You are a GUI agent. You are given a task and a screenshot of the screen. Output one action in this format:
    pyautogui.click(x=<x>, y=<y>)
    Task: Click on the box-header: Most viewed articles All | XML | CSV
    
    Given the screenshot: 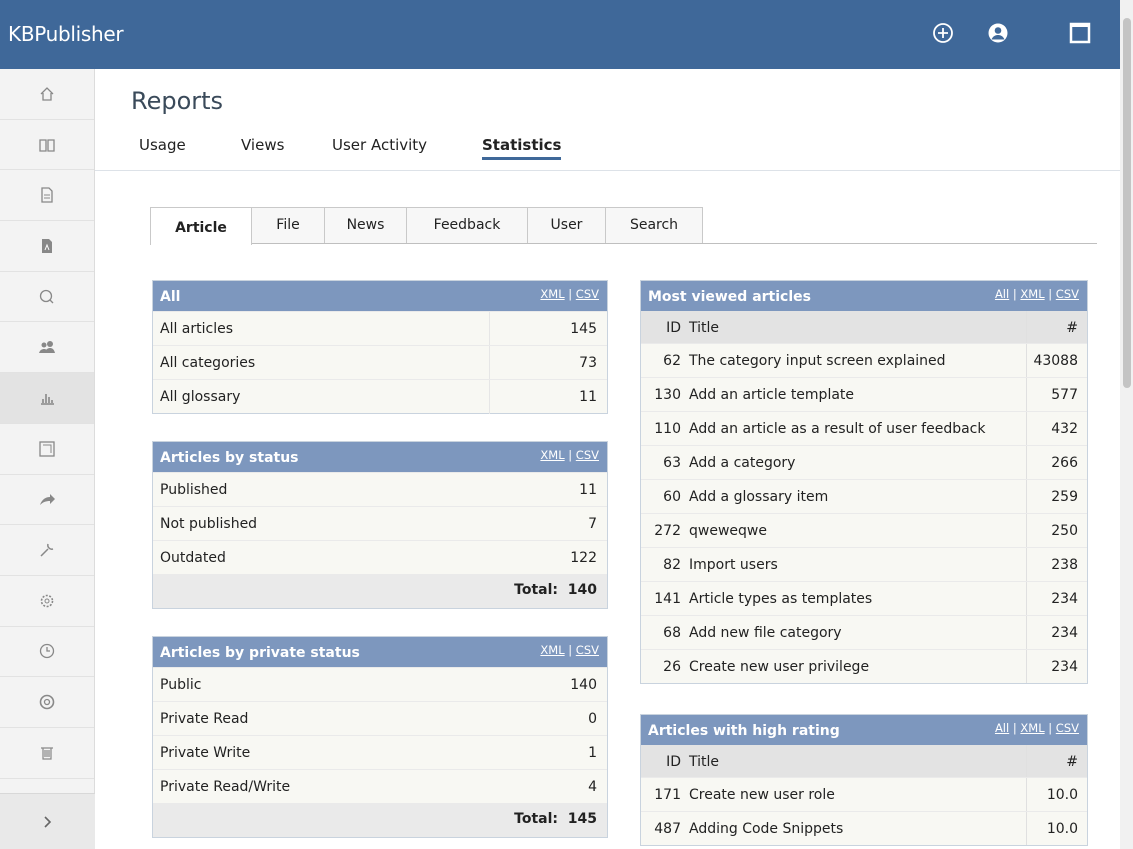 What is the action you would take?
    pyautogui.click(x=864, y=296)
    